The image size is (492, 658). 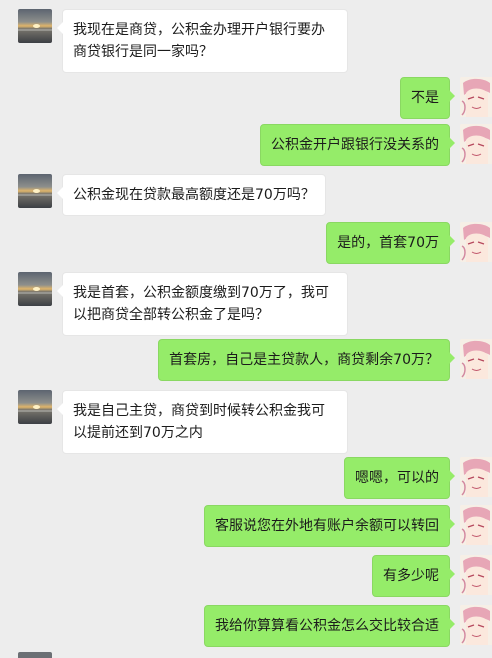 I want to click on outgoing-message-bubble: 是的，首套70万, so click(x=390, y=243).